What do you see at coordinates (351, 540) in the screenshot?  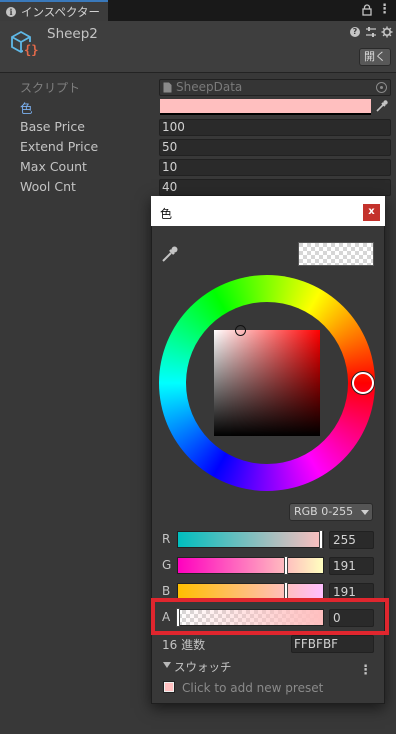 I see `red-value-field: 255` at bounding box center [351, 540].